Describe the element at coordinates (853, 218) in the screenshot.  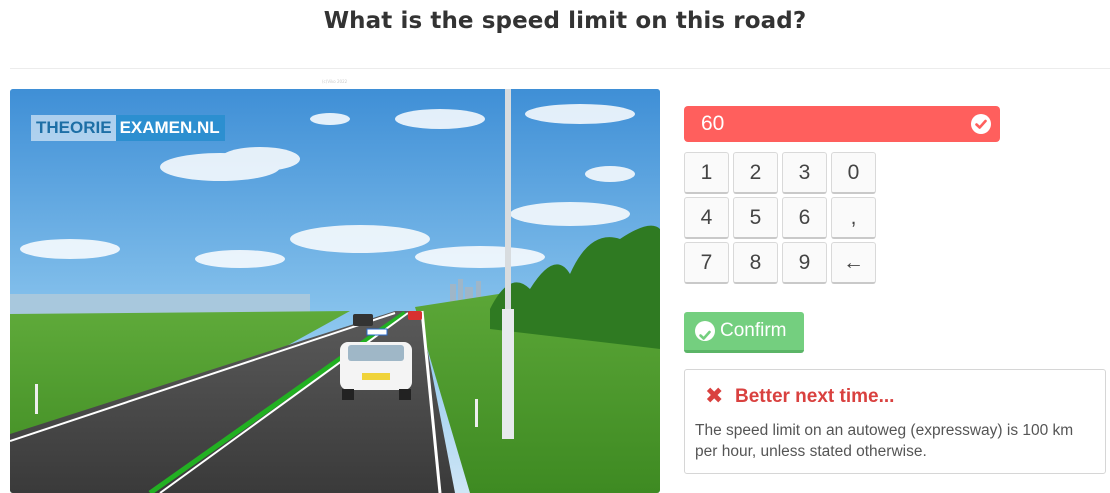
I see `key-comma: ,` at that location.